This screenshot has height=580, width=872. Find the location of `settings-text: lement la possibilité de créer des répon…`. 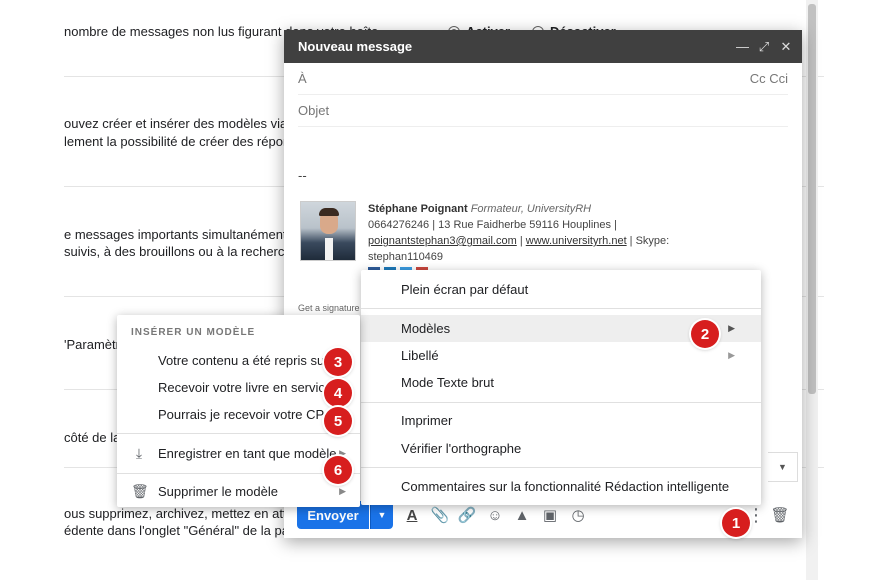

settings-text: lement la possibilité de créer des répon… is located at coordinates (184, 141).